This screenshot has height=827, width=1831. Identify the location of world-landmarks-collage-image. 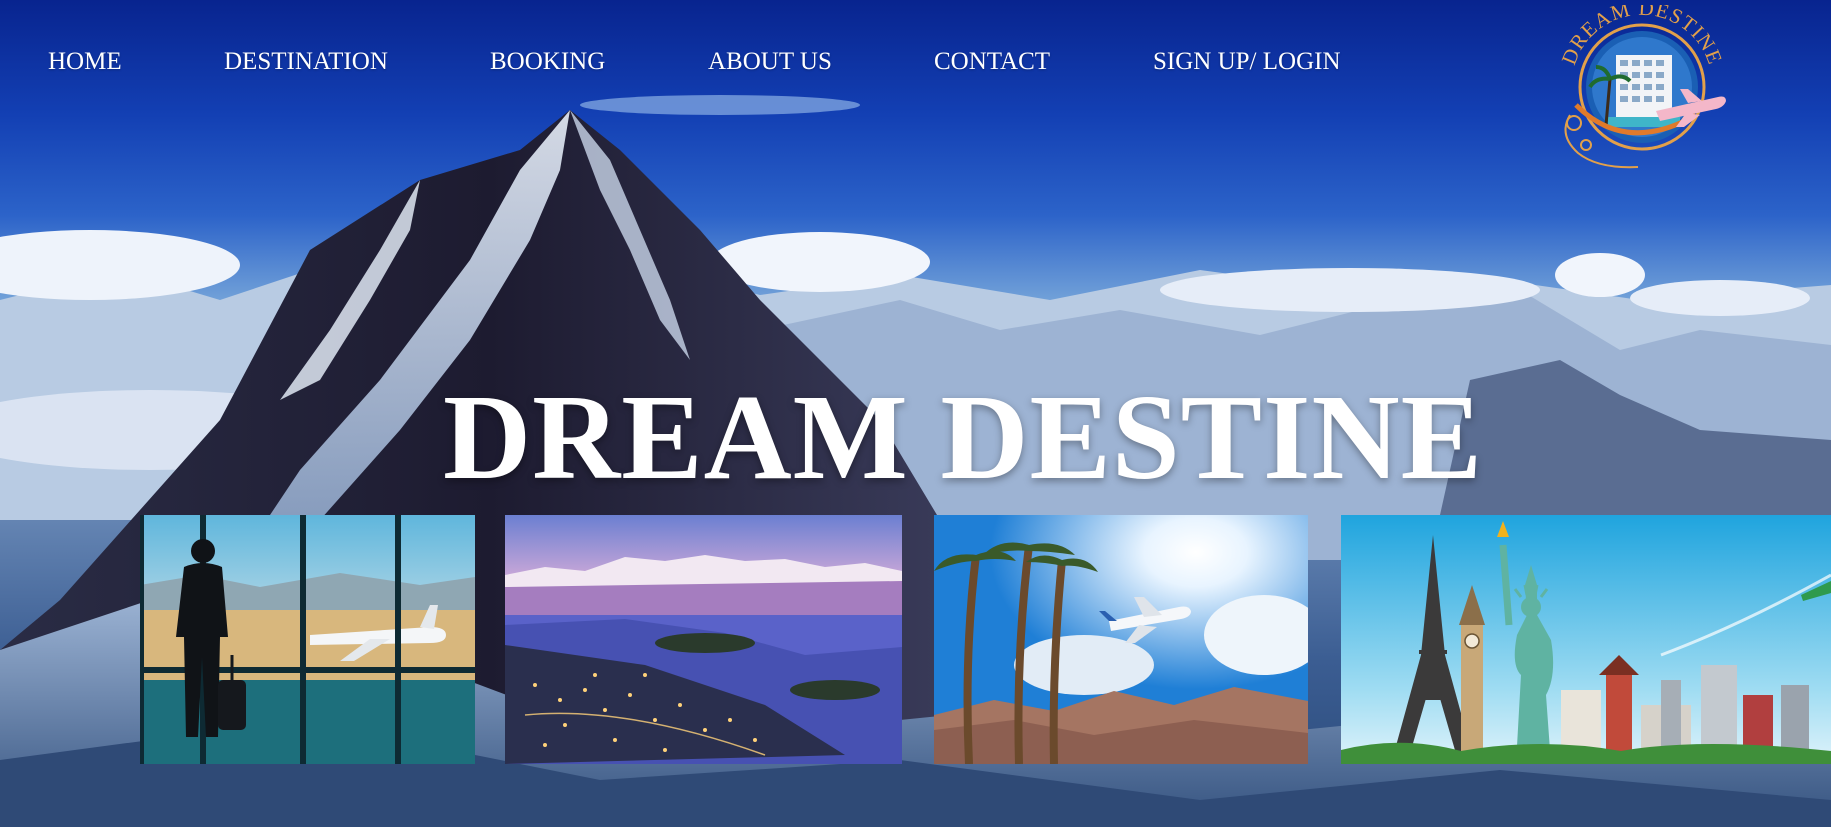
(1586, 639).